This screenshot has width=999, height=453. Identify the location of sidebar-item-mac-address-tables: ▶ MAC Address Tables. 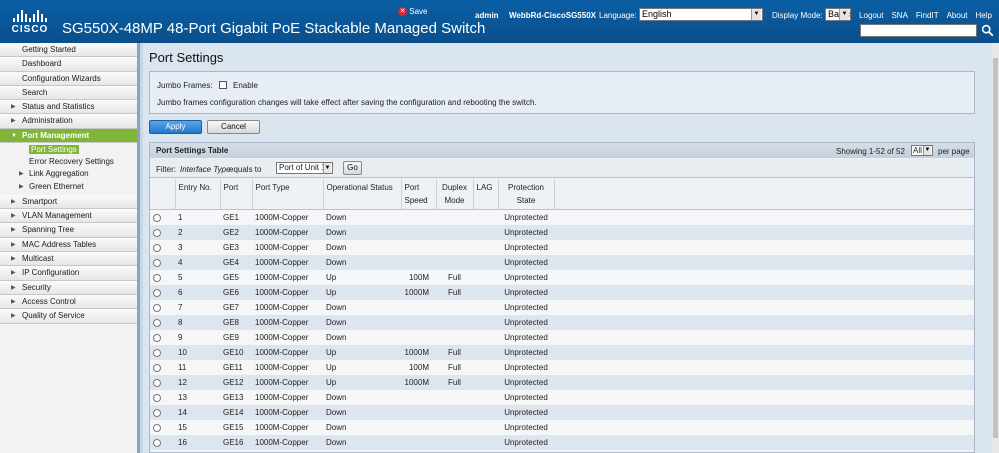
(68, 245).